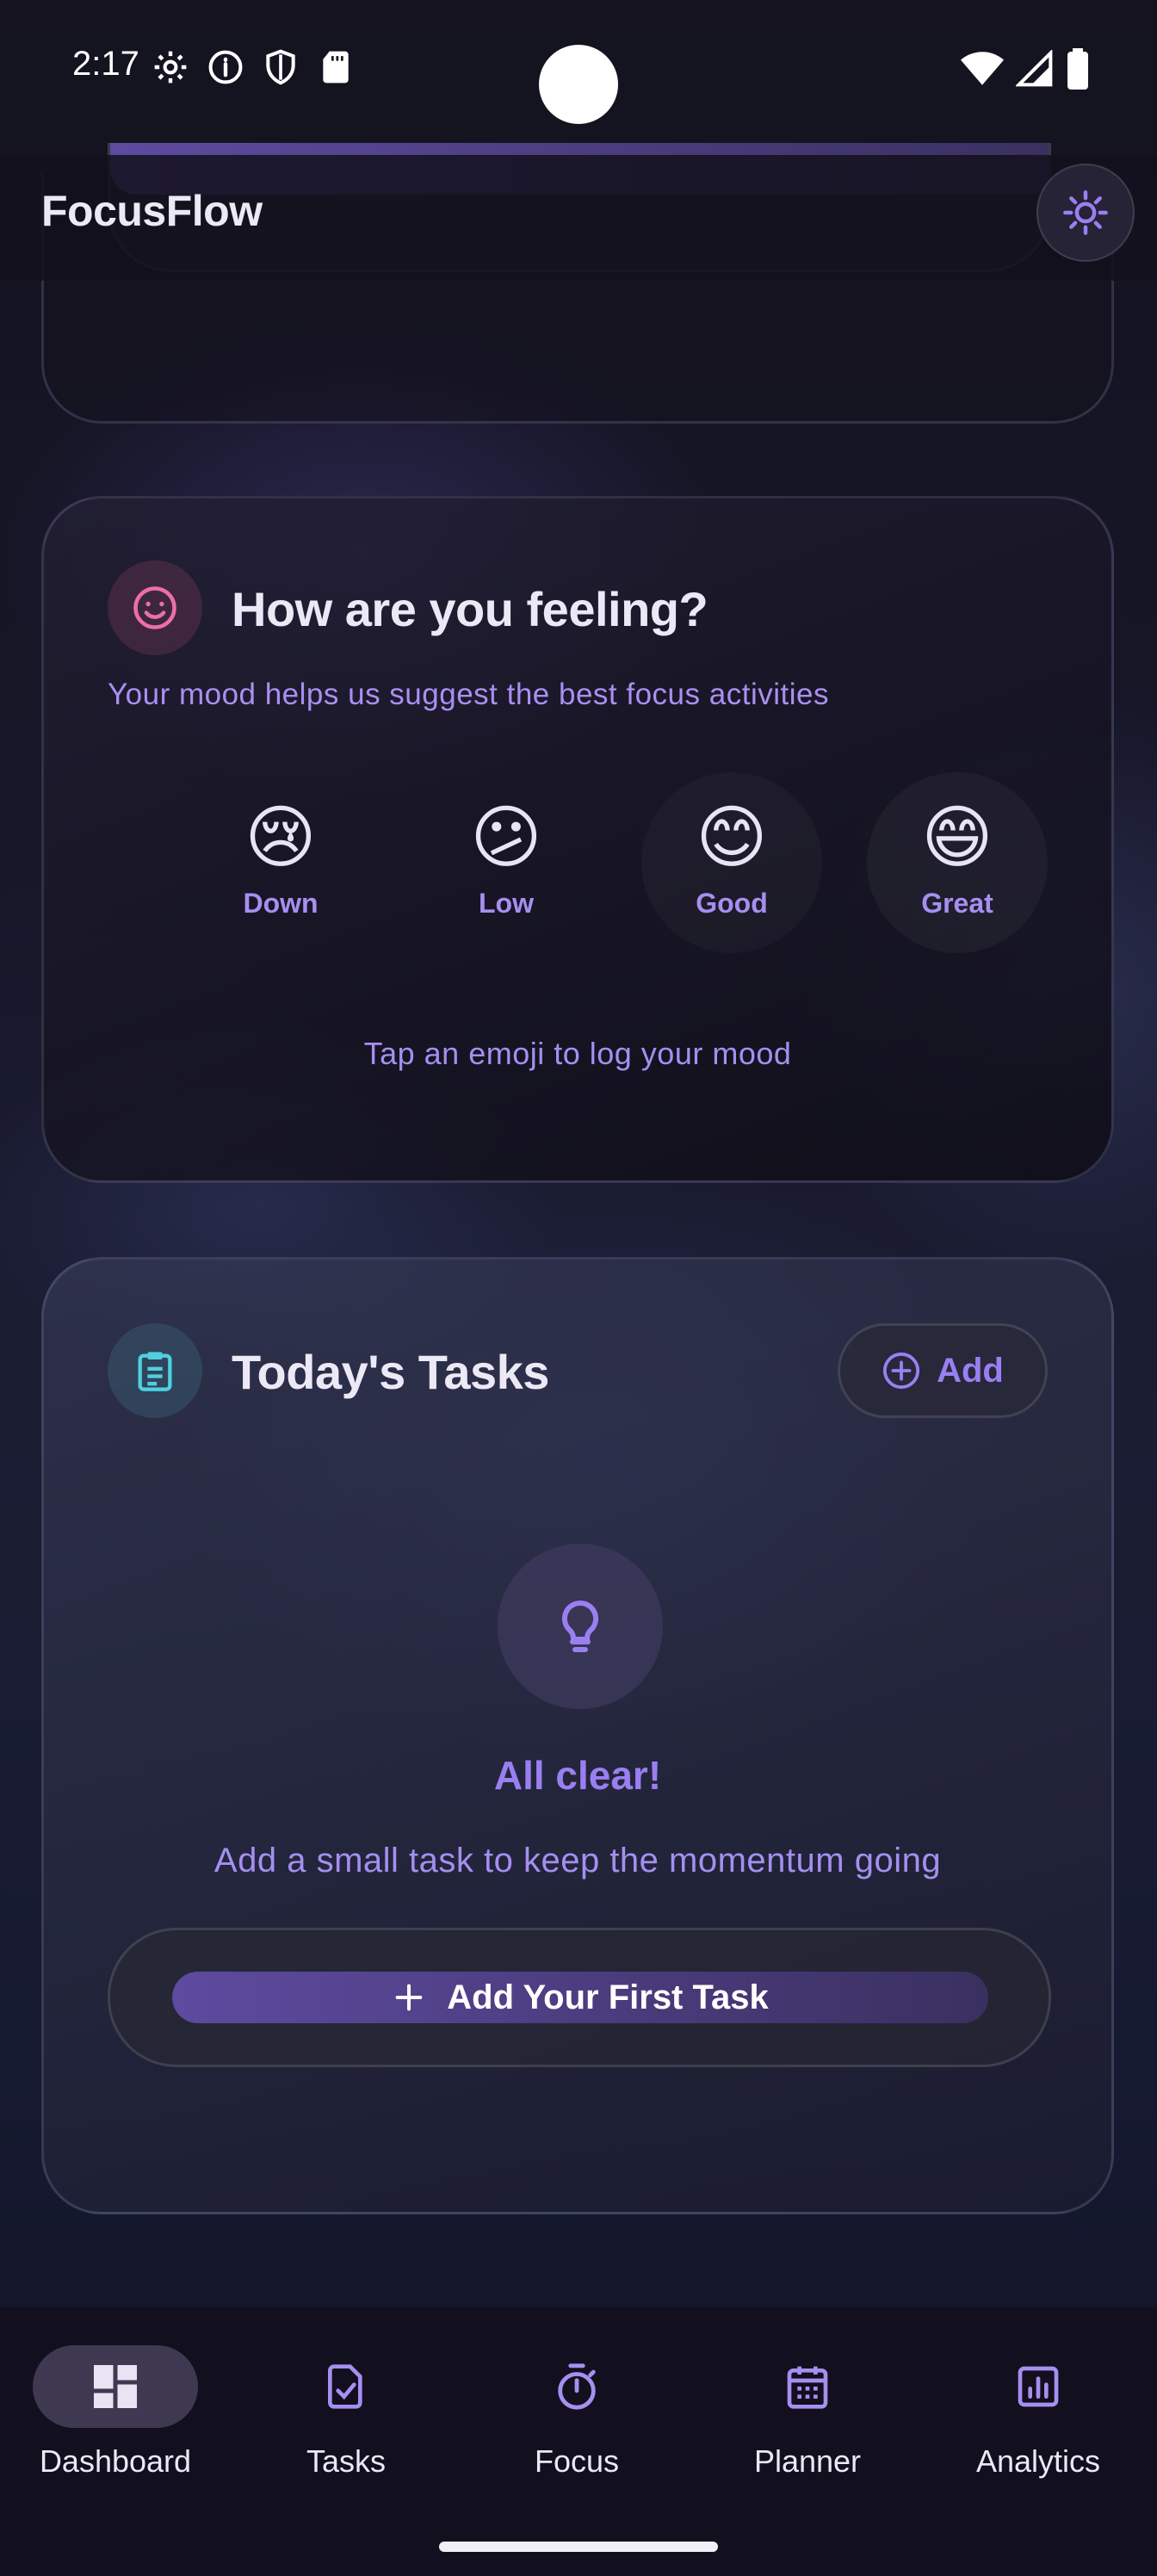  I want to click on status-icons-left, so click(254, 67).